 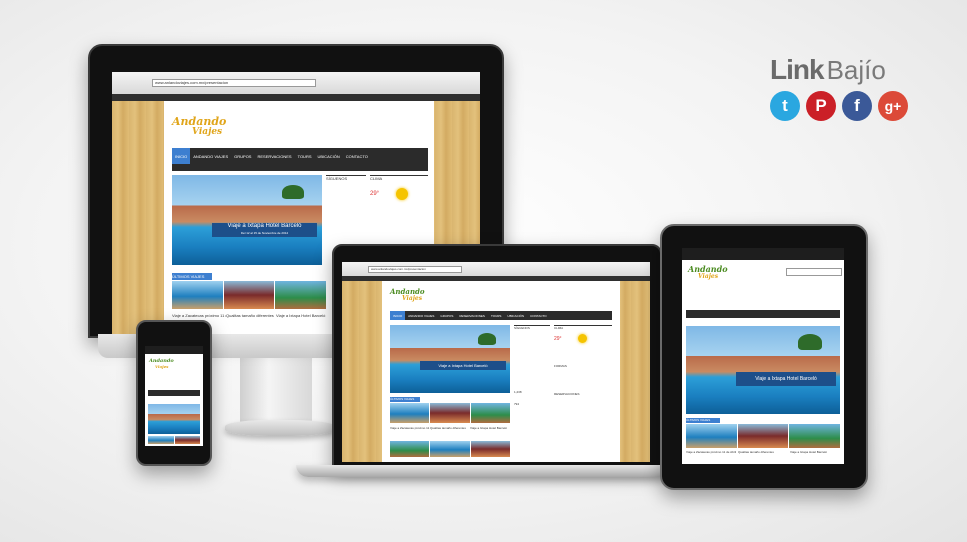 I want to click on phone-status-bar, so click(x=174, y=350).